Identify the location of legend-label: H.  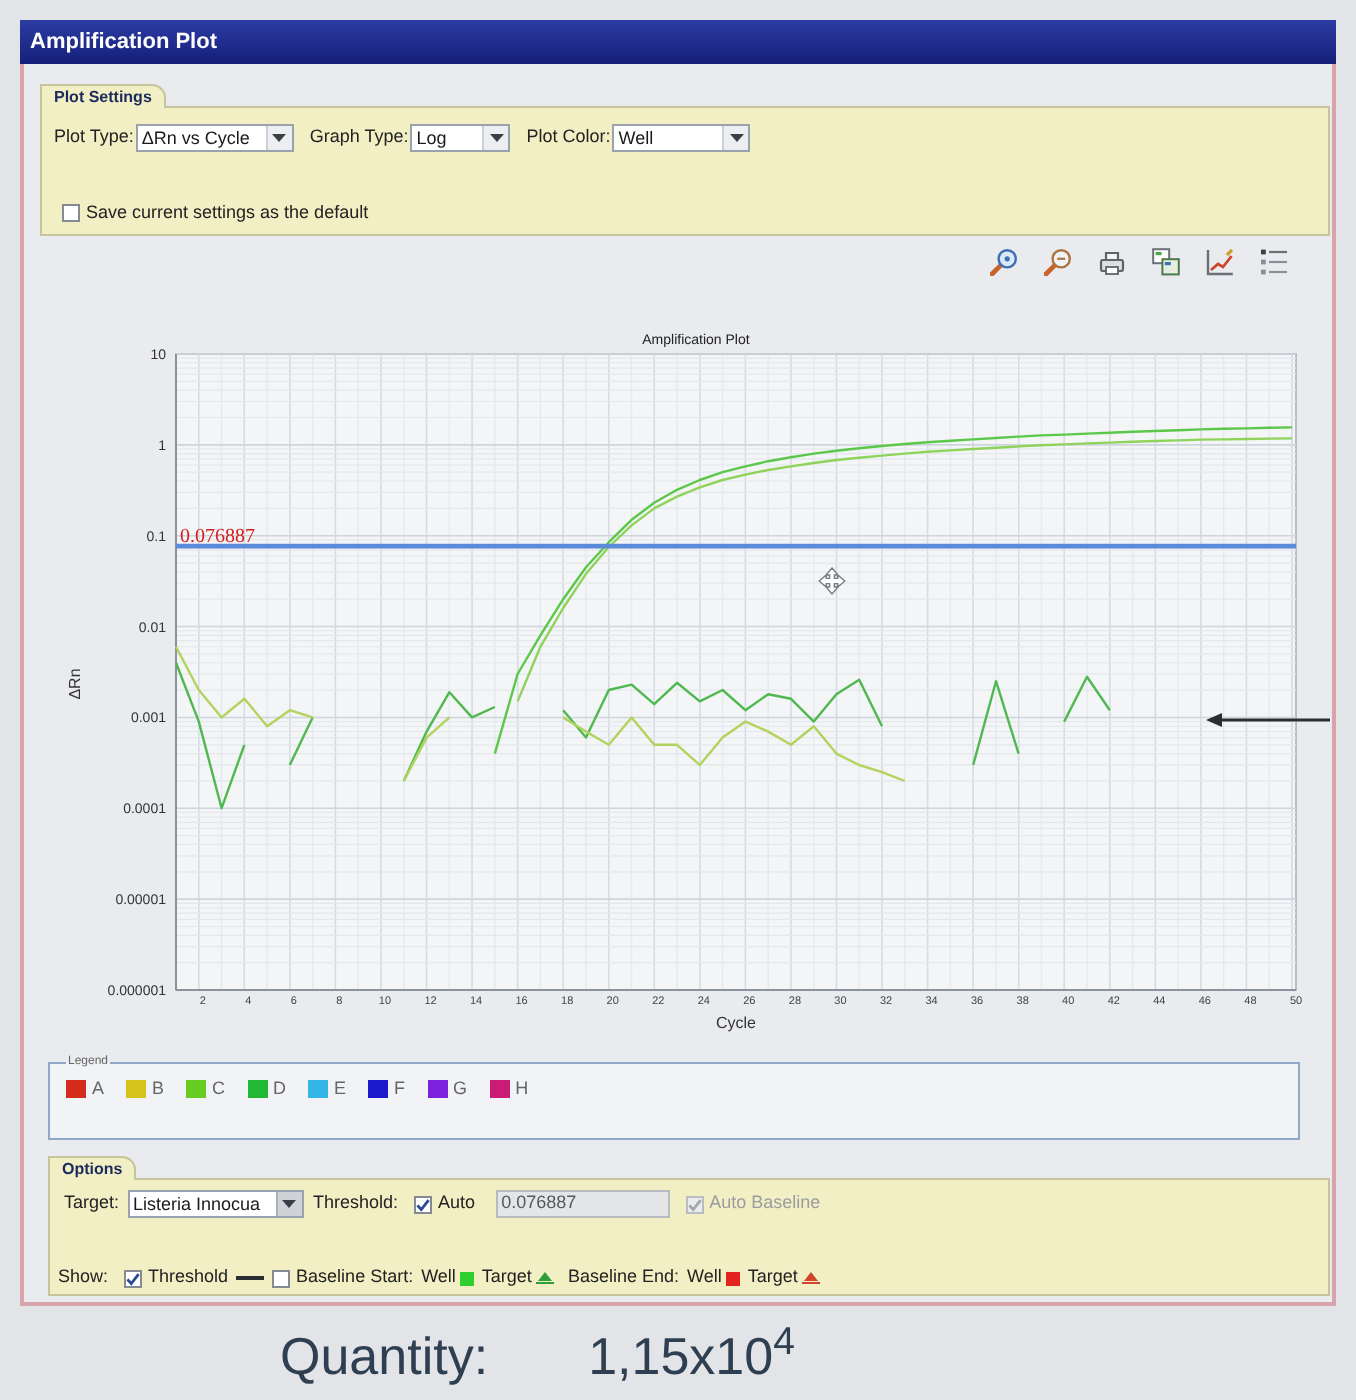
(522, 1089).